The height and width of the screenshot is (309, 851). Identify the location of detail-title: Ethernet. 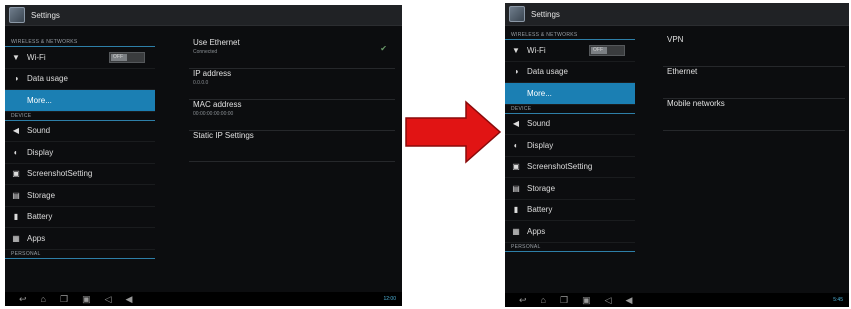
(682, 71).